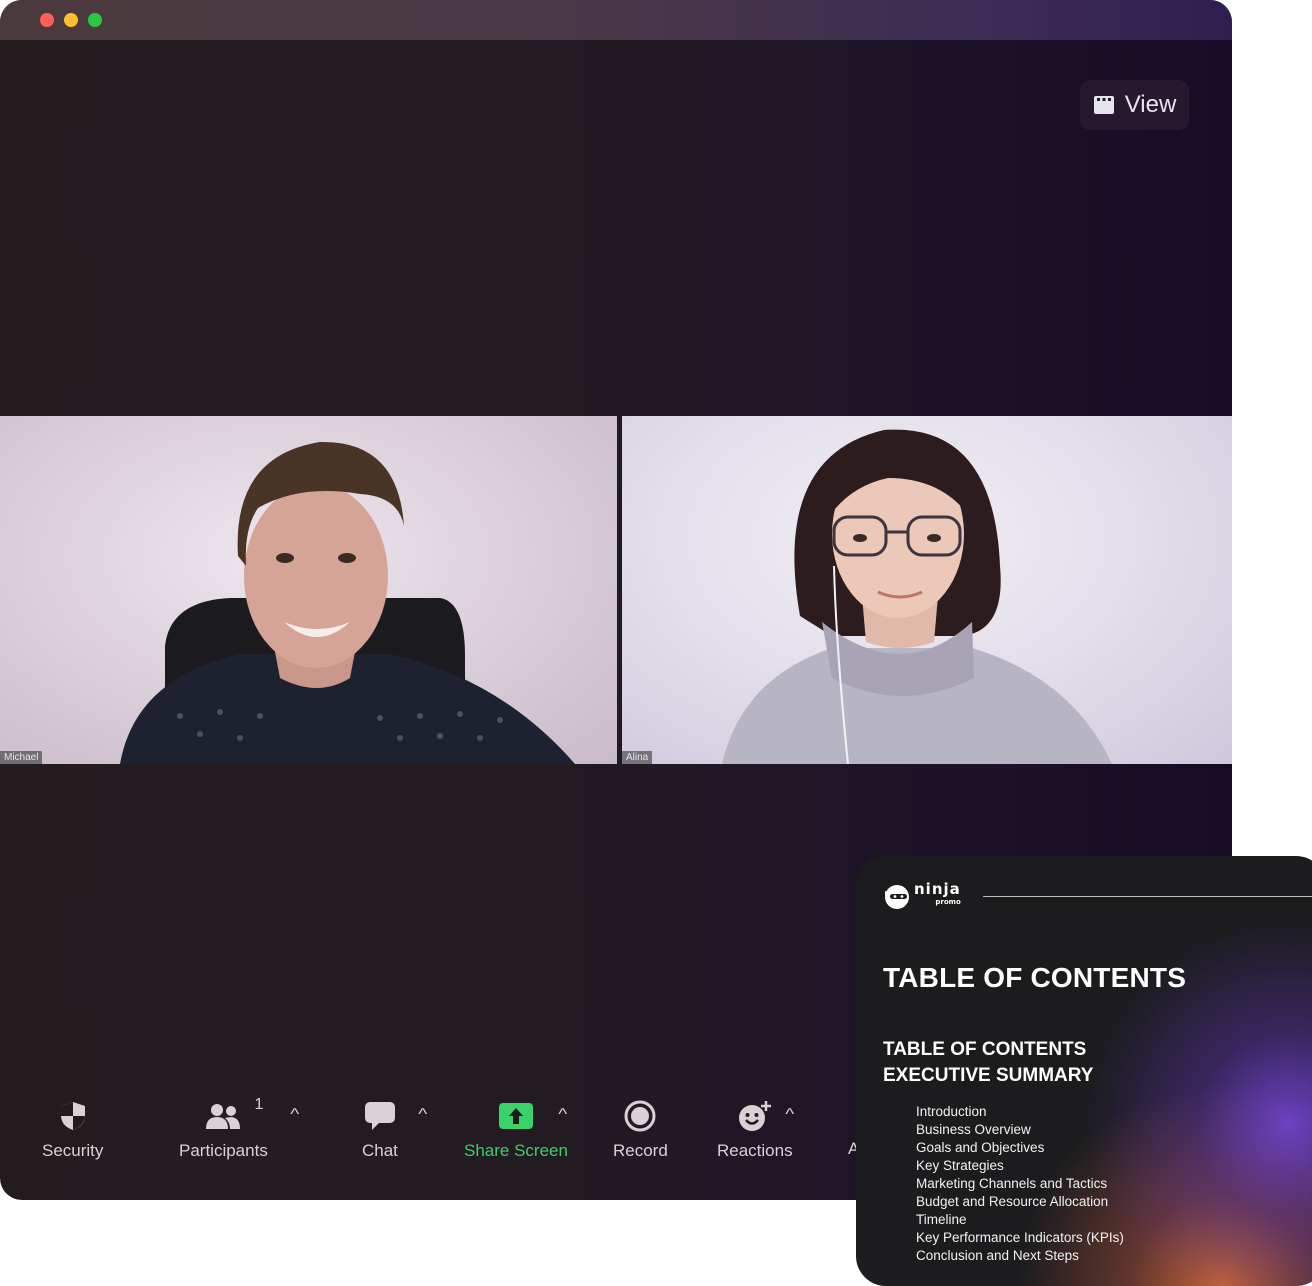  I want to click on view-button-label: View, so click(1150, 104).